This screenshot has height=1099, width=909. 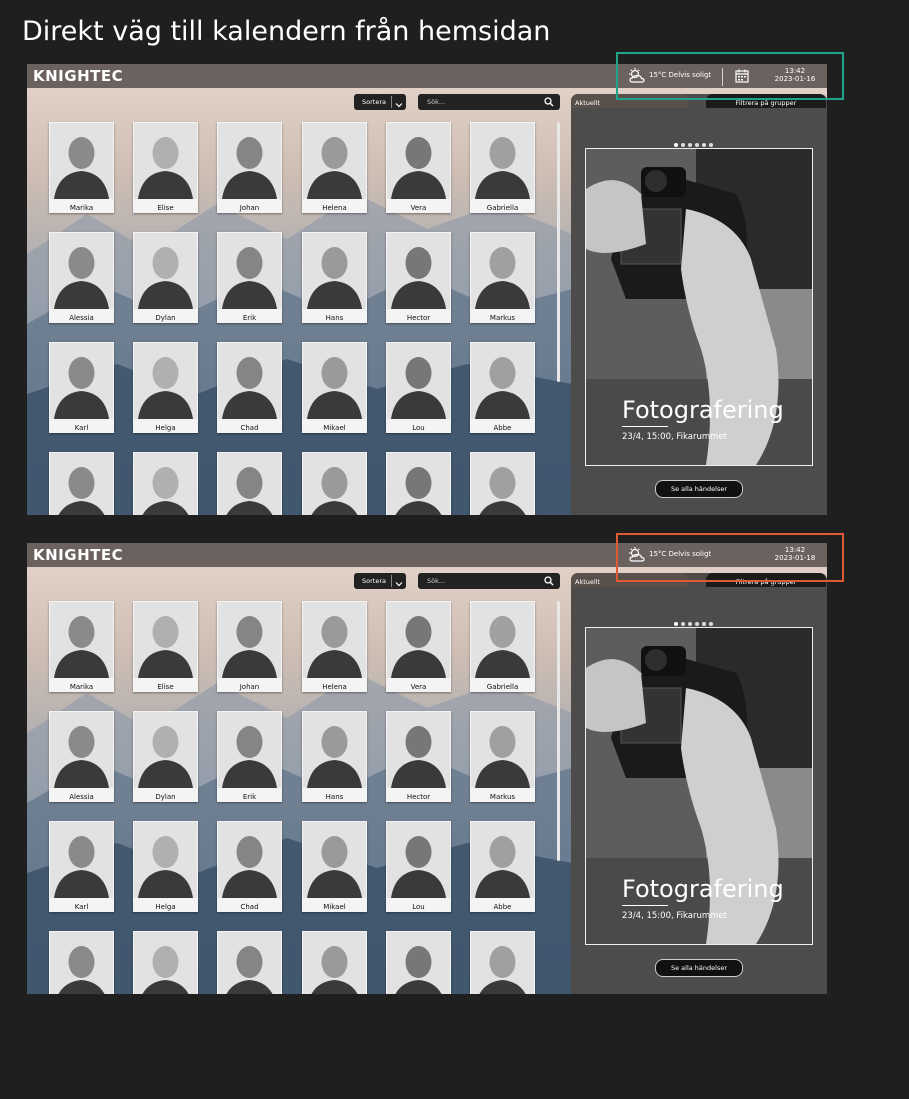 I want to click on person-name: Dylan, so click(x=165, y=318).